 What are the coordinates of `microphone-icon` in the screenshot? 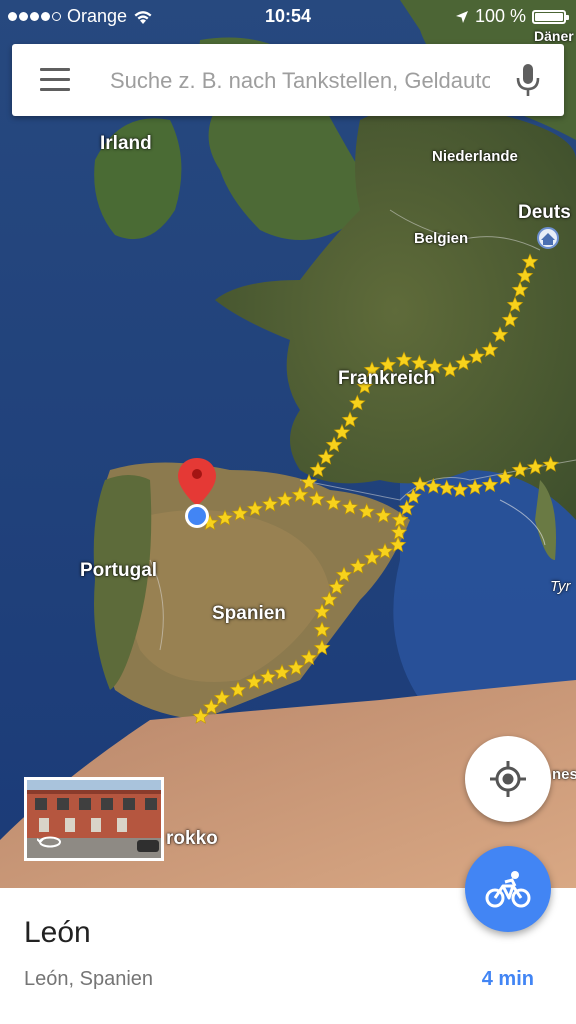 It's located at (528, 80).